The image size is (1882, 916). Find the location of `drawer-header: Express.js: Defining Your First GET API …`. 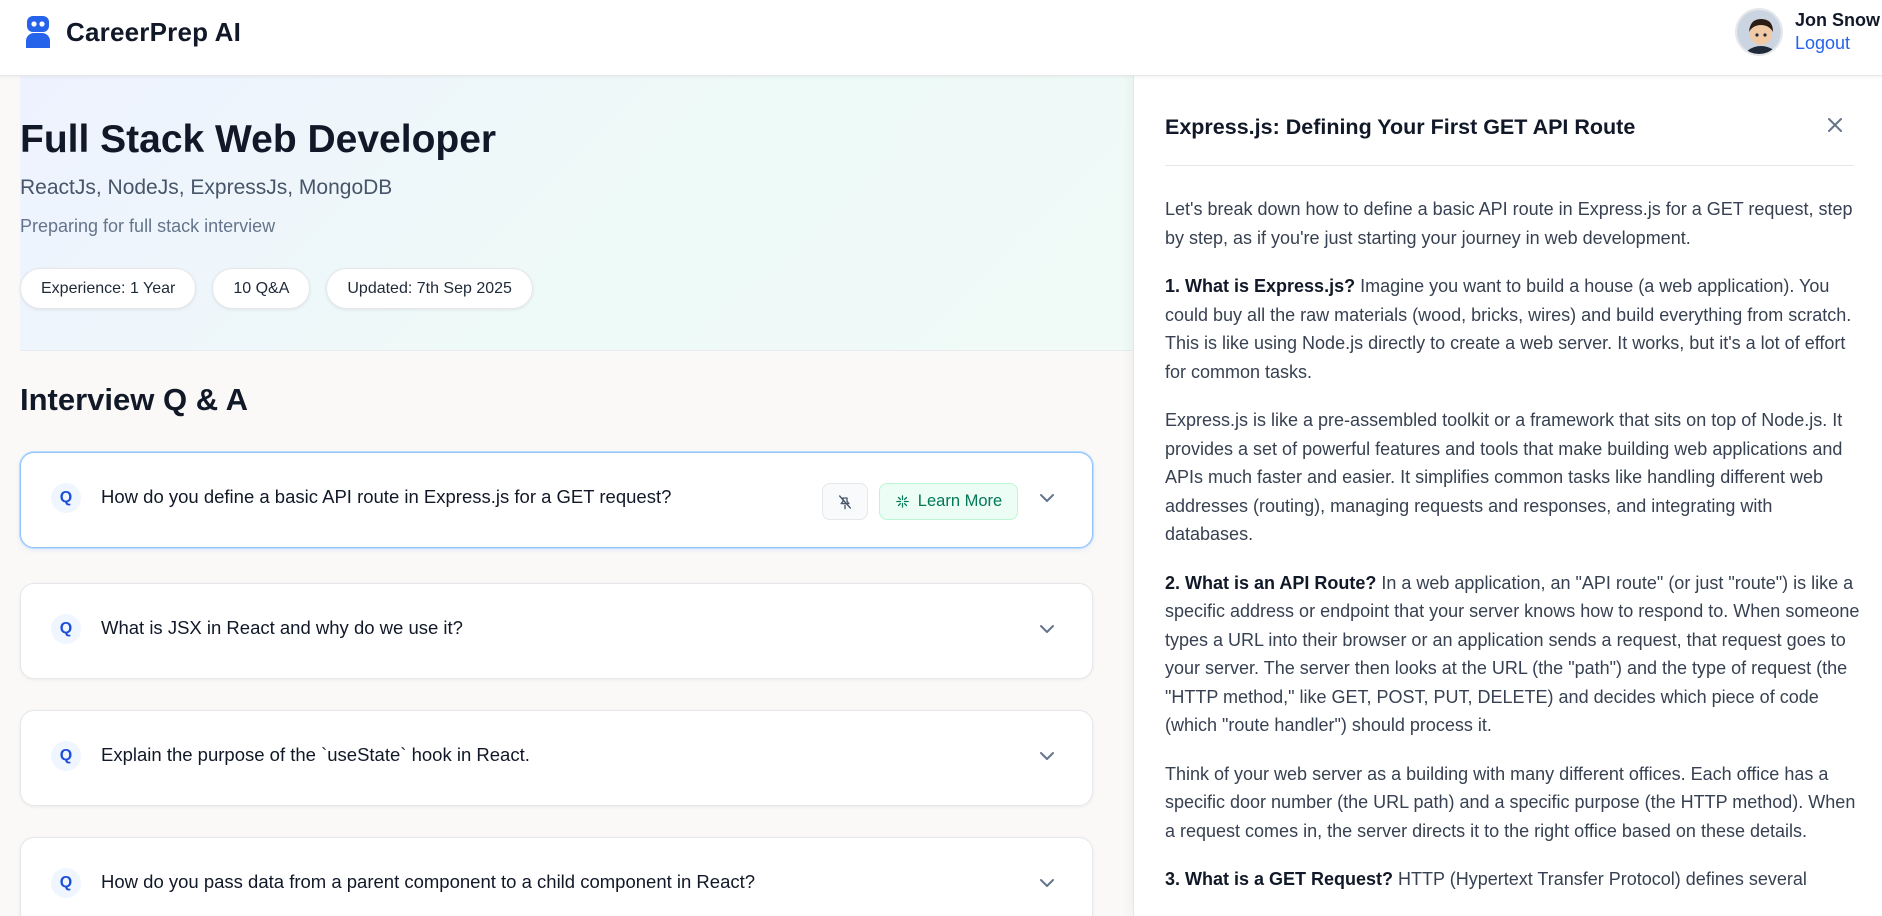

drawer-header: Express.js: Defining Your First GET API … is located at coordinates (1509, 121).